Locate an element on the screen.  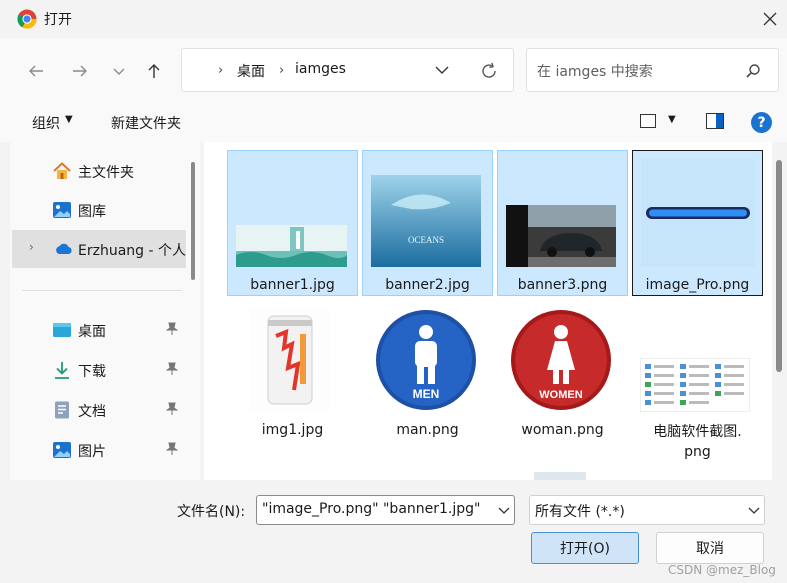
file-item-image-pro: image_Pro.png is located at coordinates (697, 223).